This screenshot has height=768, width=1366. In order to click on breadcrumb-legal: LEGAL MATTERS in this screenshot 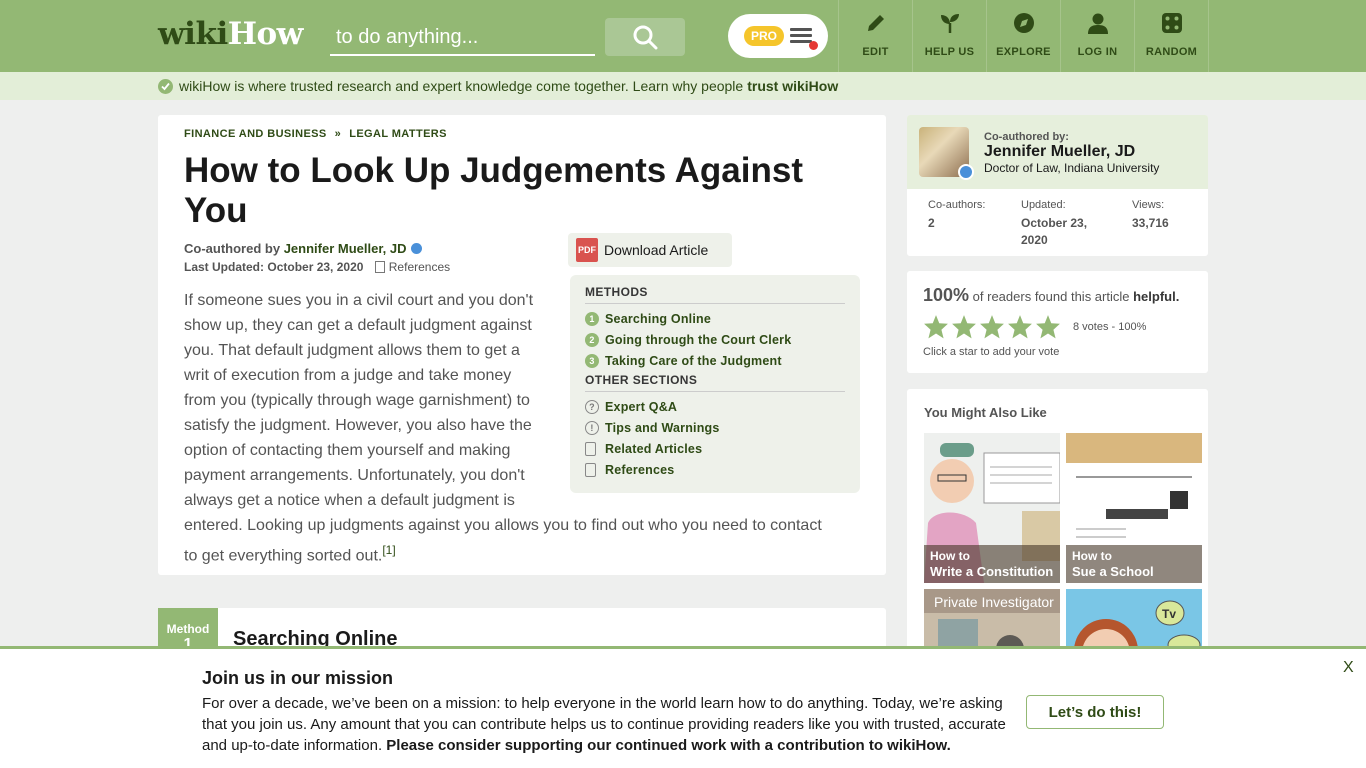, I will do `click(398, 134)`.